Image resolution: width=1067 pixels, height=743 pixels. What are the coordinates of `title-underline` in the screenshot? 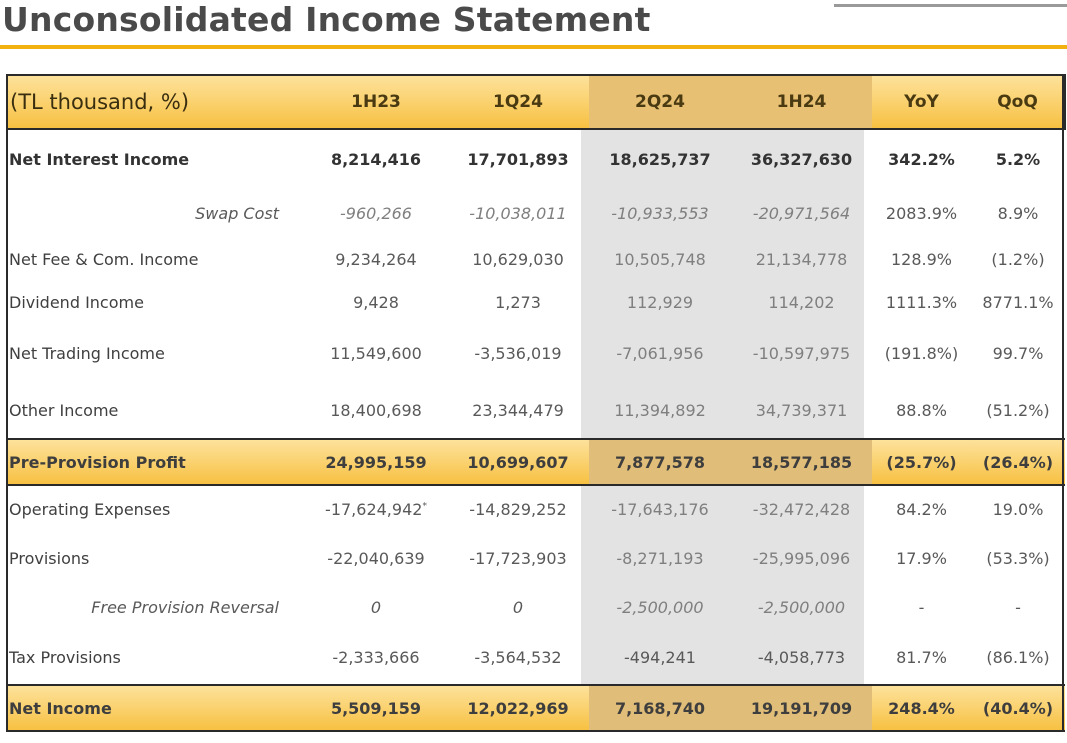 It's located at (533, 47).